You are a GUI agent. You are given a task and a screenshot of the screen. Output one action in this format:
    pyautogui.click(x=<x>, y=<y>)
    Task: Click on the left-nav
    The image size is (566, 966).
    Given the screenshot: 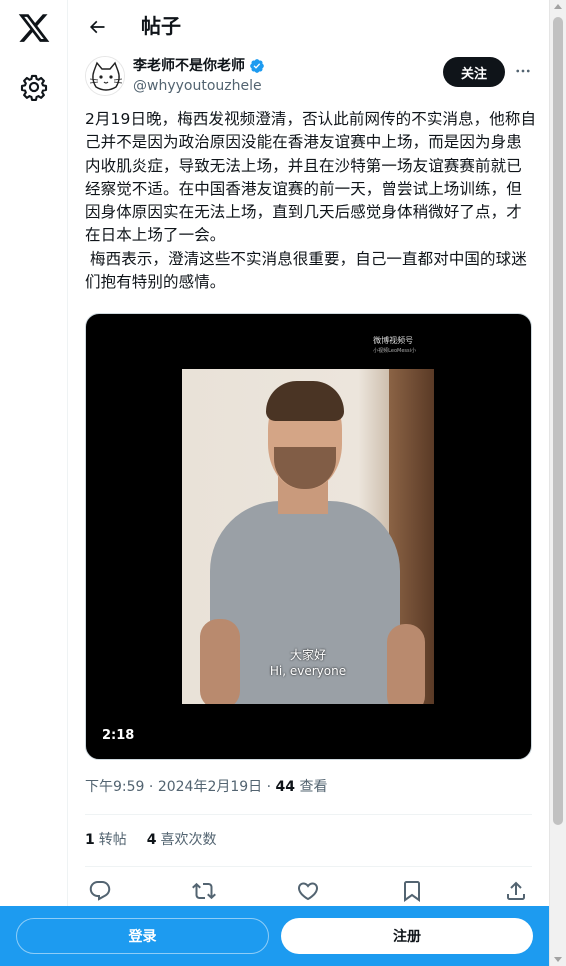 What is the action you would take?
    pyautogui.click(x=34, y=483)
    